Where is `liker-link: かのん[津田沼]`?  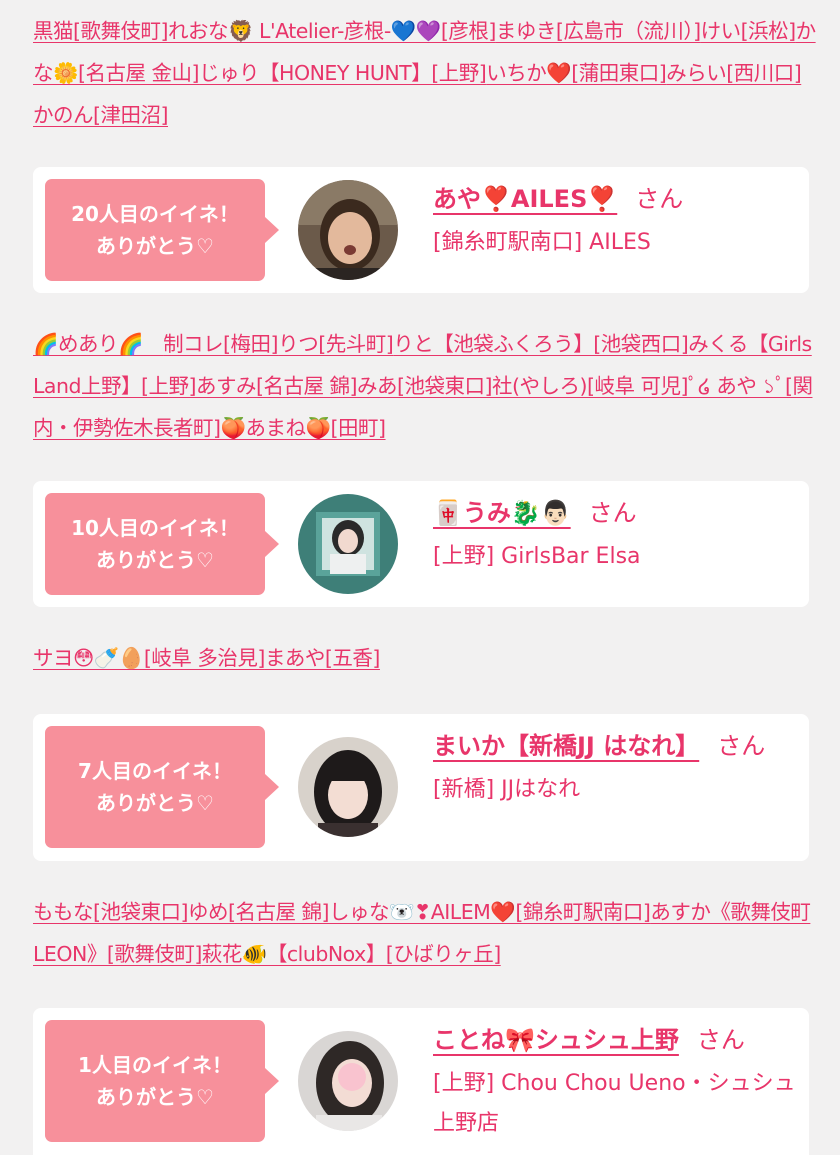
liker-link: かのん[津田沼] is located at coordinates (101, 115).